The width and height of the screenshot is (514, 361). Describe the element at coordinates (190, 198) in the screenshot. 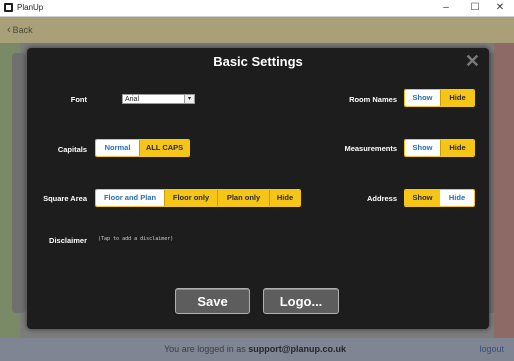

I see `square-area-floor-only-option: Floor only` at that location.